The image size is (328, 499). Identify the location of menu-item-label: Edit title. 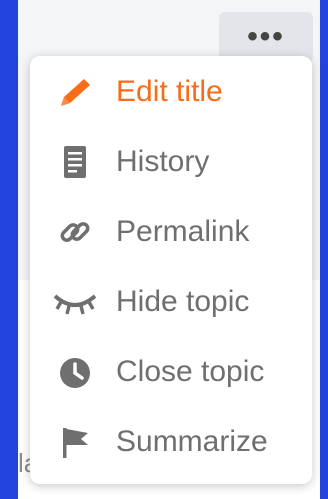
(169, 91).